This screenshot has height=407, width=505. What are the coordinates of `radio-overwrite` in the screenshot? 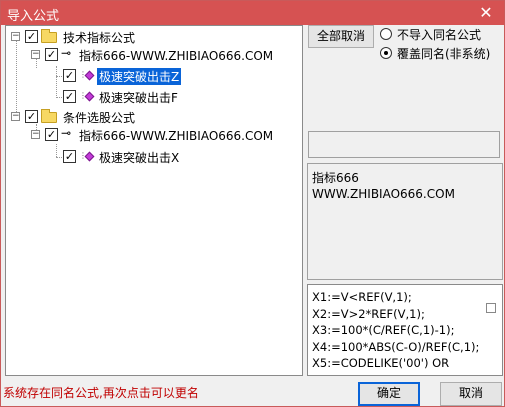 It's located at (386, 53).